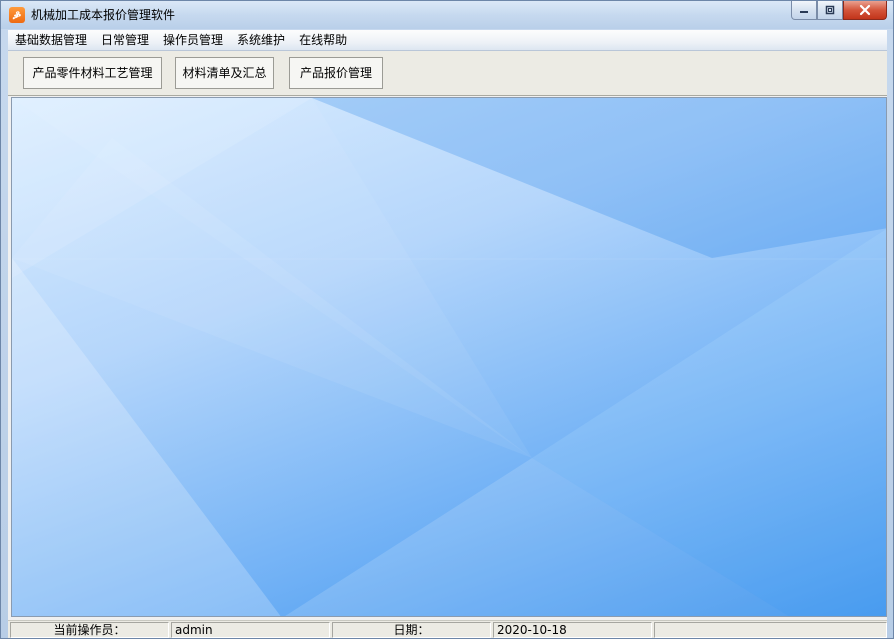 Image resolution: width=894 pixels, height=639 pixels. Describe the element at coordinates (323, 40) in the screenshot. I see `menu-item-help: 在线帮助` at that location.